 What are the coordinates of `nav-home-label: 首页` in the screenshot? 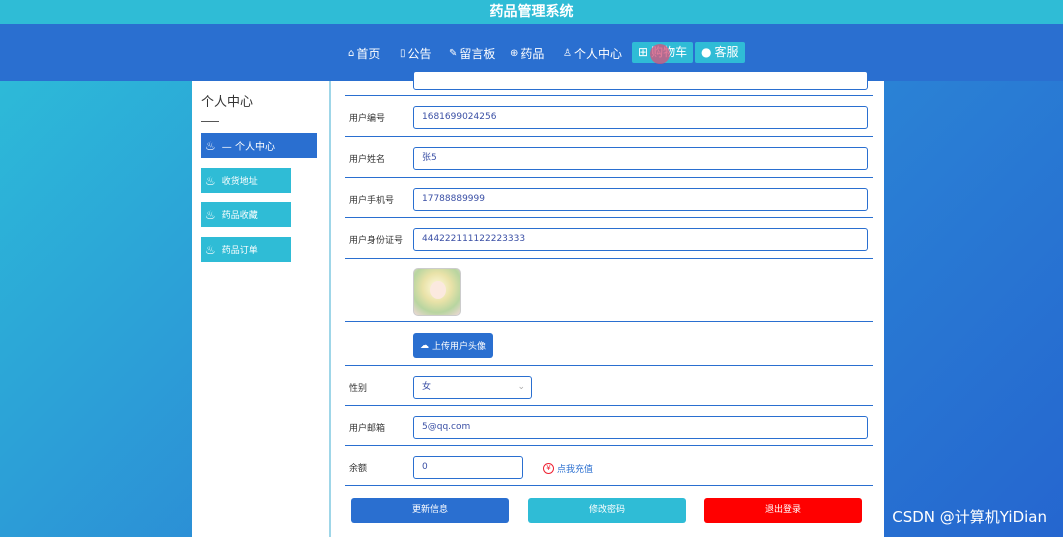 It's located at (368, 54).